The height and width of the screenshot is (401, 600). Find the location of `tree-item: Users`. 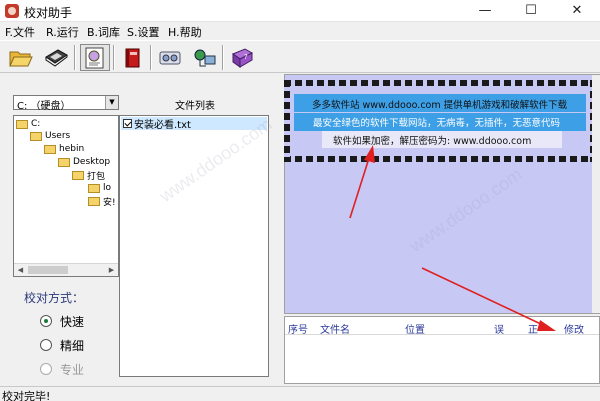

tree-item: Users is located at coordinates (50, 136).